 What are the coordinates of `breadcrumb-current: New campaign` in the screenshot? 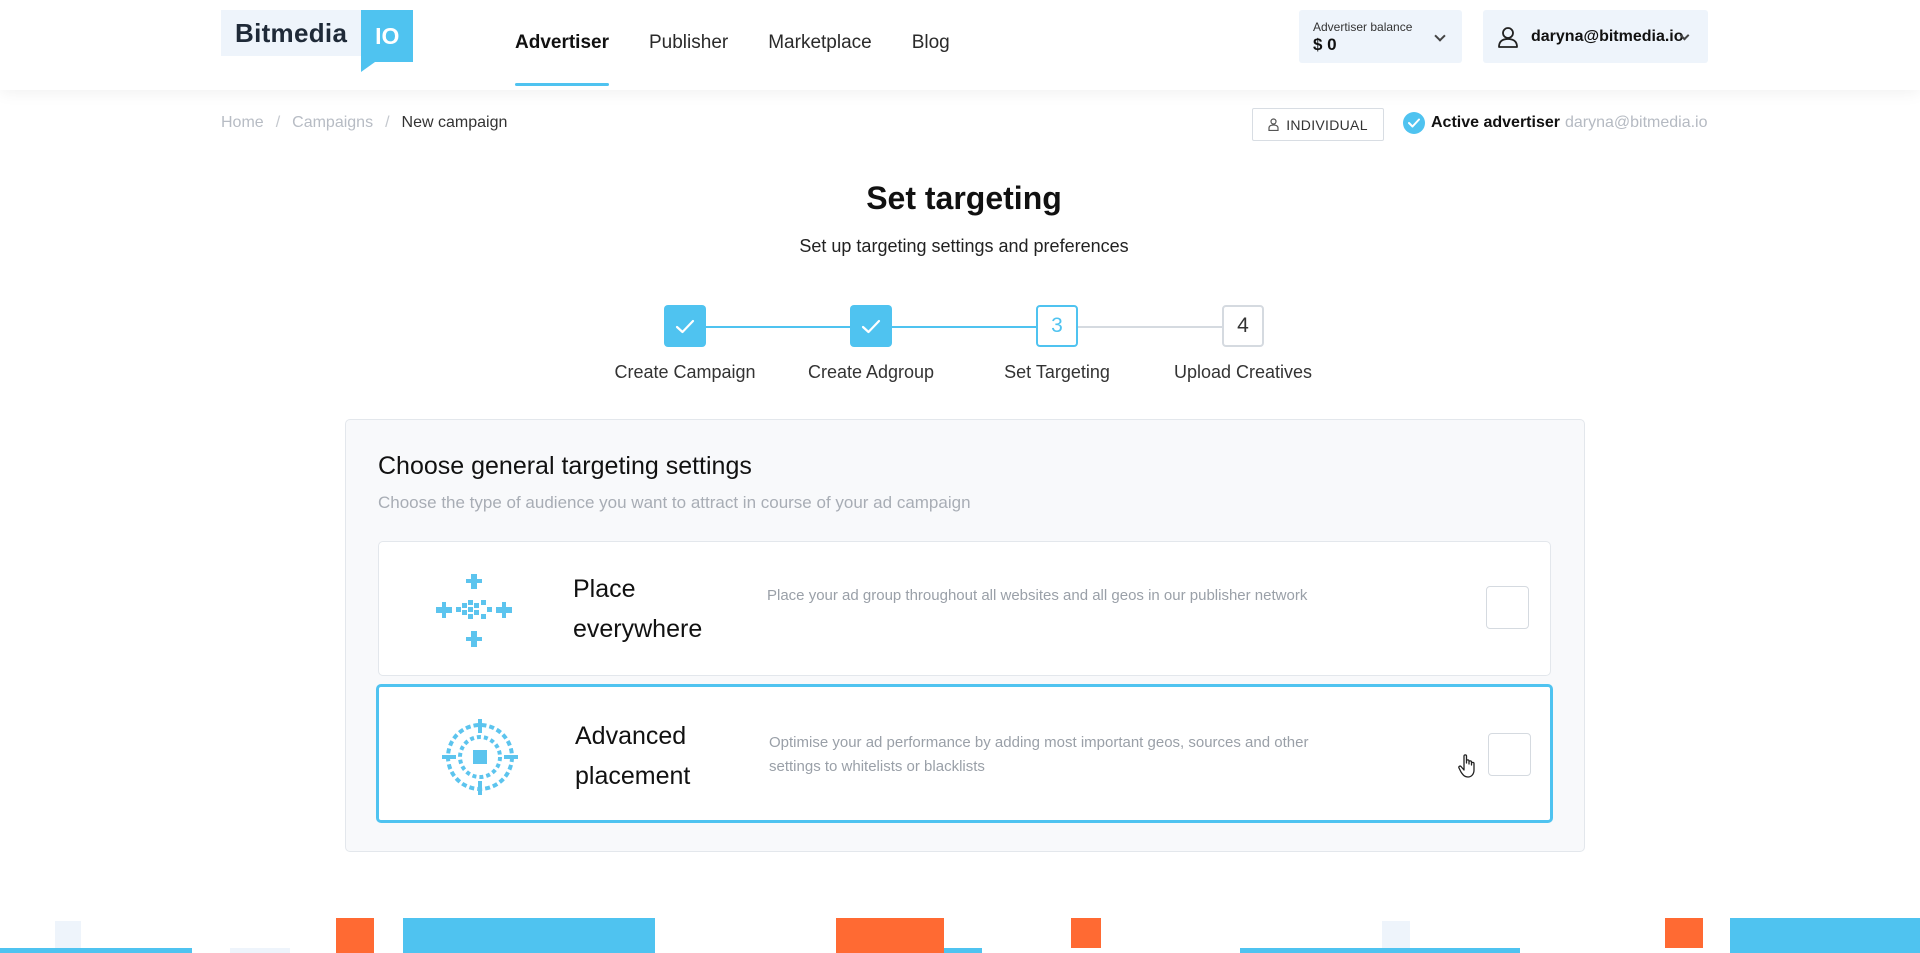 It's located at (454, 122).